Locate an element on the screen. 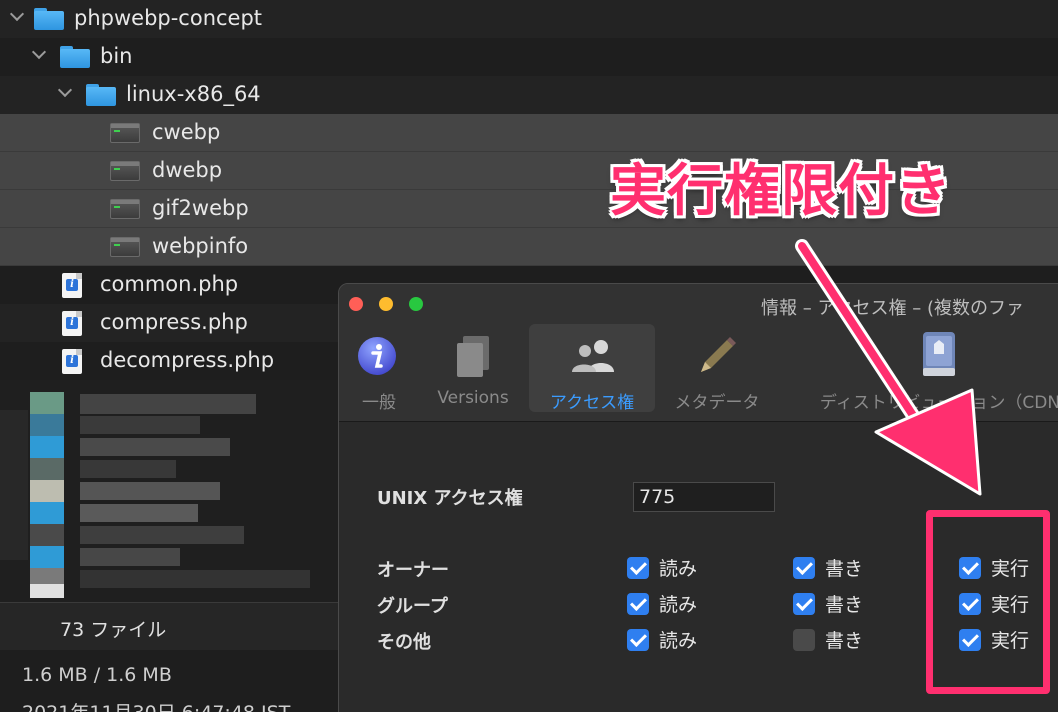  selection-size: 1.6 MB / 1.6 MB is located at coordinates (97, 675).